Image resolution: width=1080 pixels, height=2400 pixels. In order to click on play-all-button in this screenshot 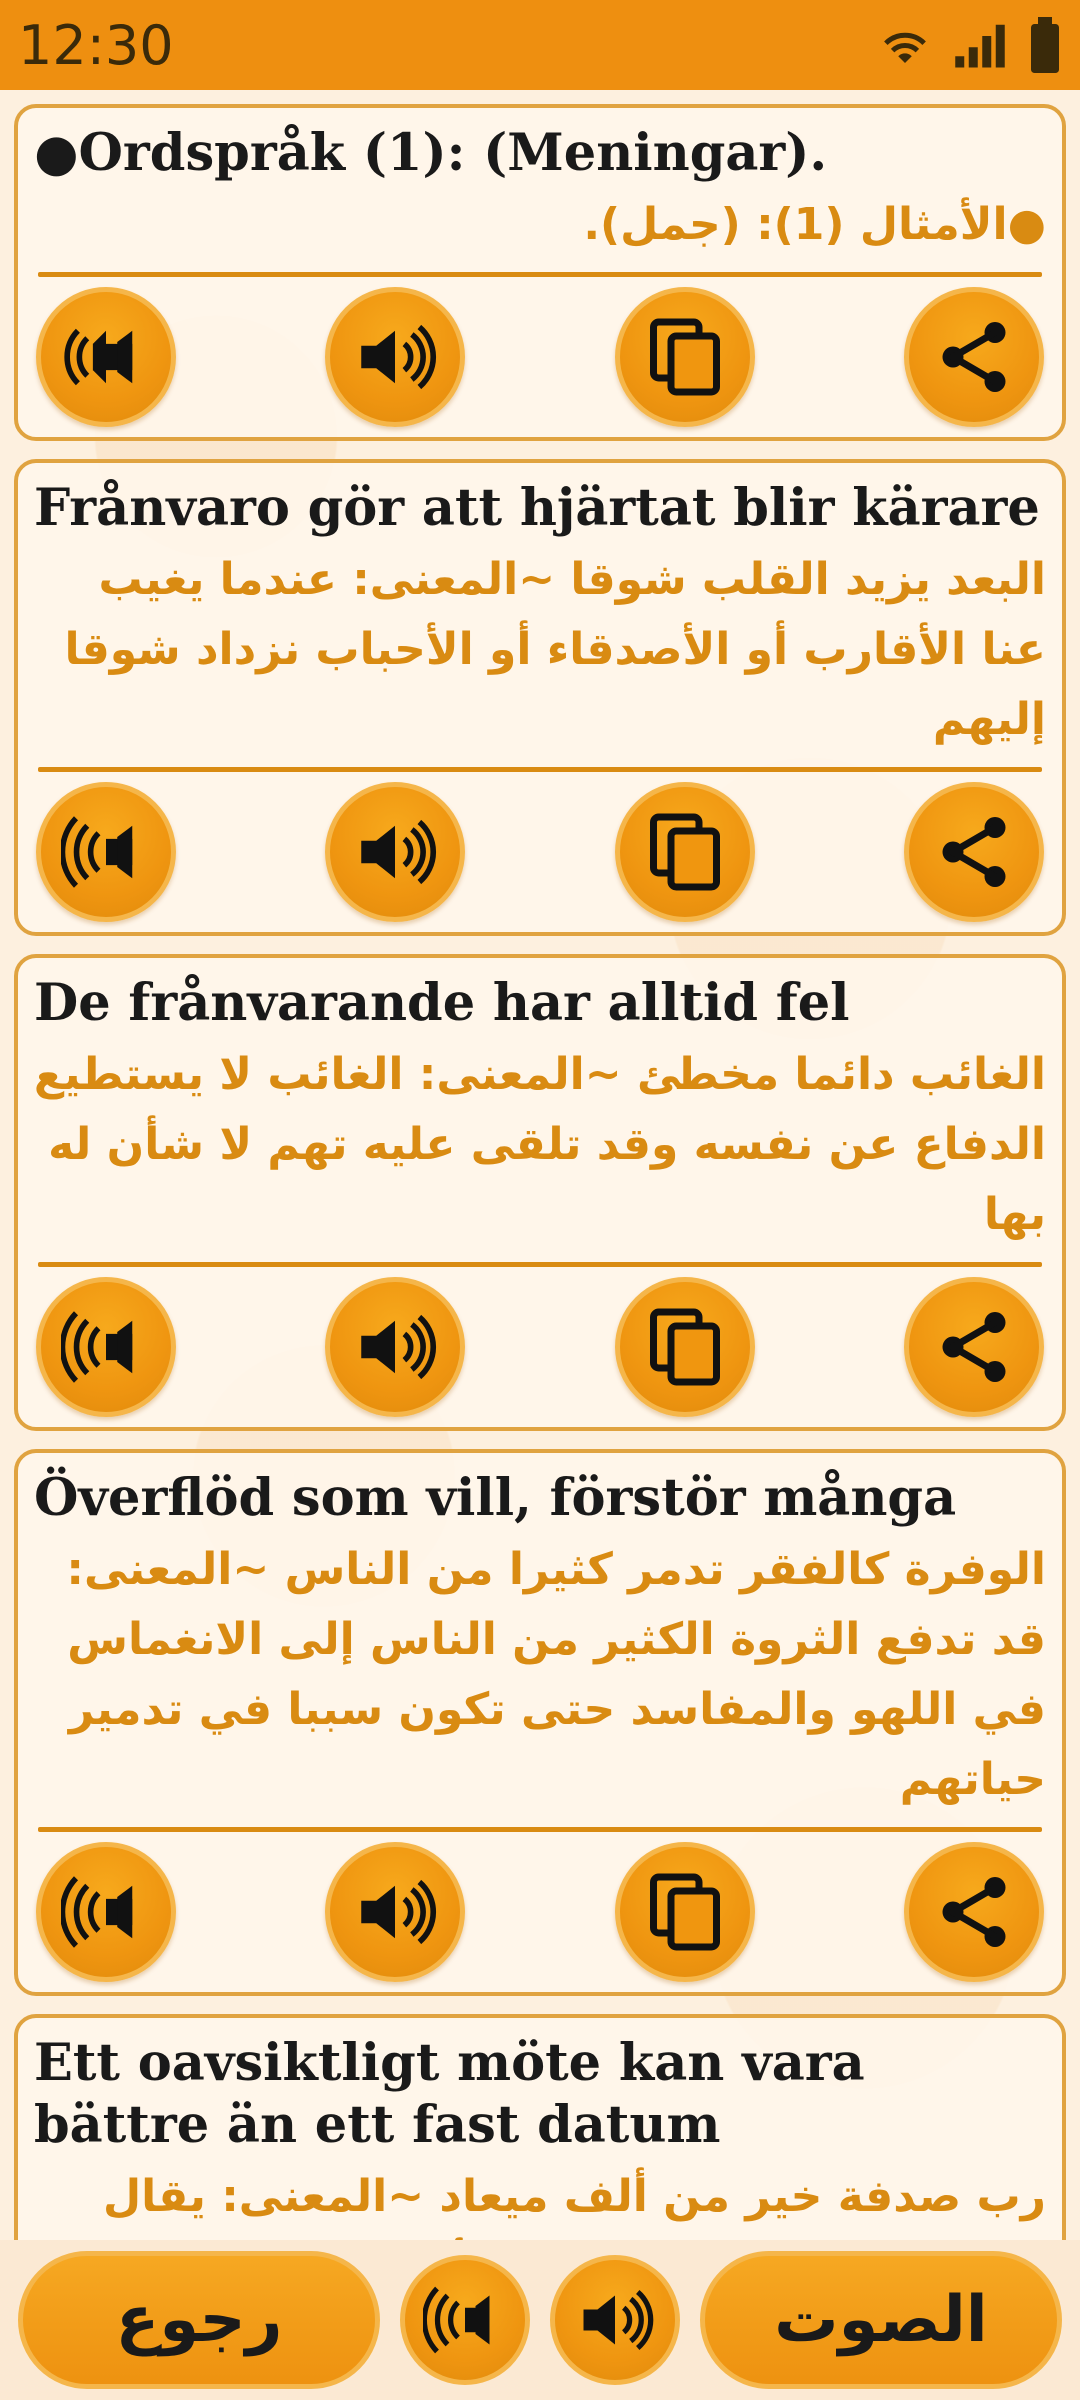, I will do `click(615, 2320)`.